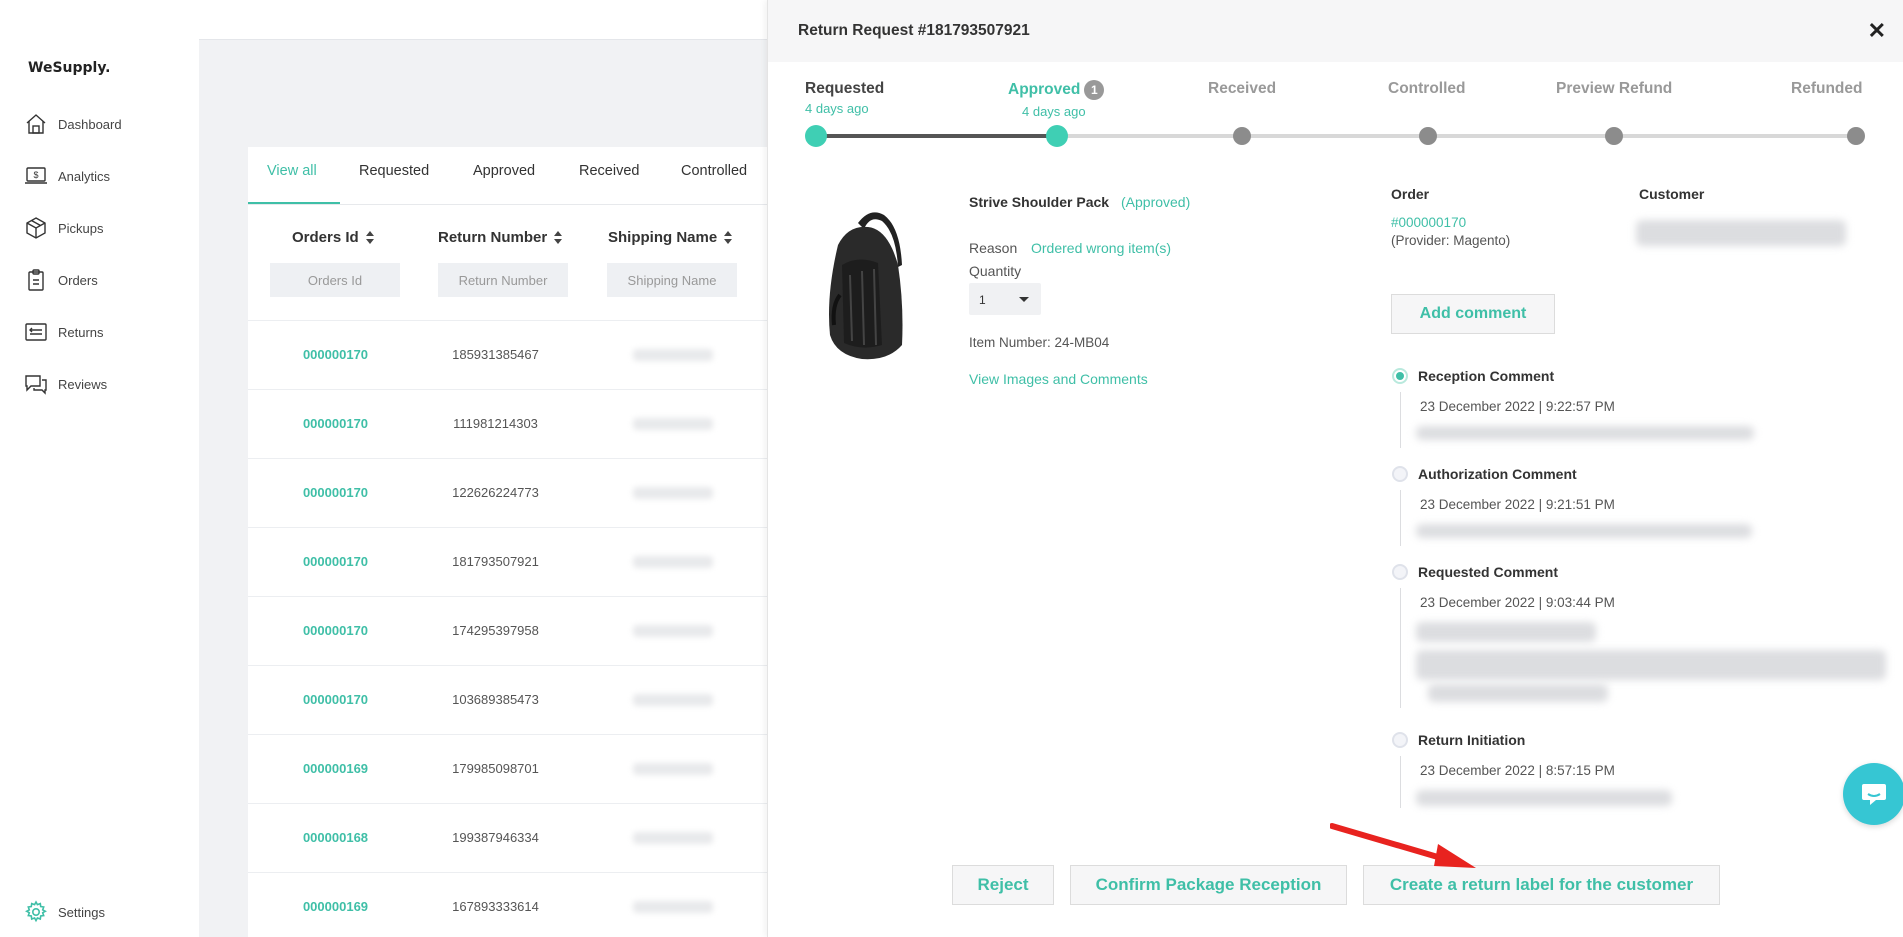 The image size is (1903, 937). What do you see at coordinates (294, 203) in the screenshot?
I see `active-tab-indicator` at bounding box center [294, 203].